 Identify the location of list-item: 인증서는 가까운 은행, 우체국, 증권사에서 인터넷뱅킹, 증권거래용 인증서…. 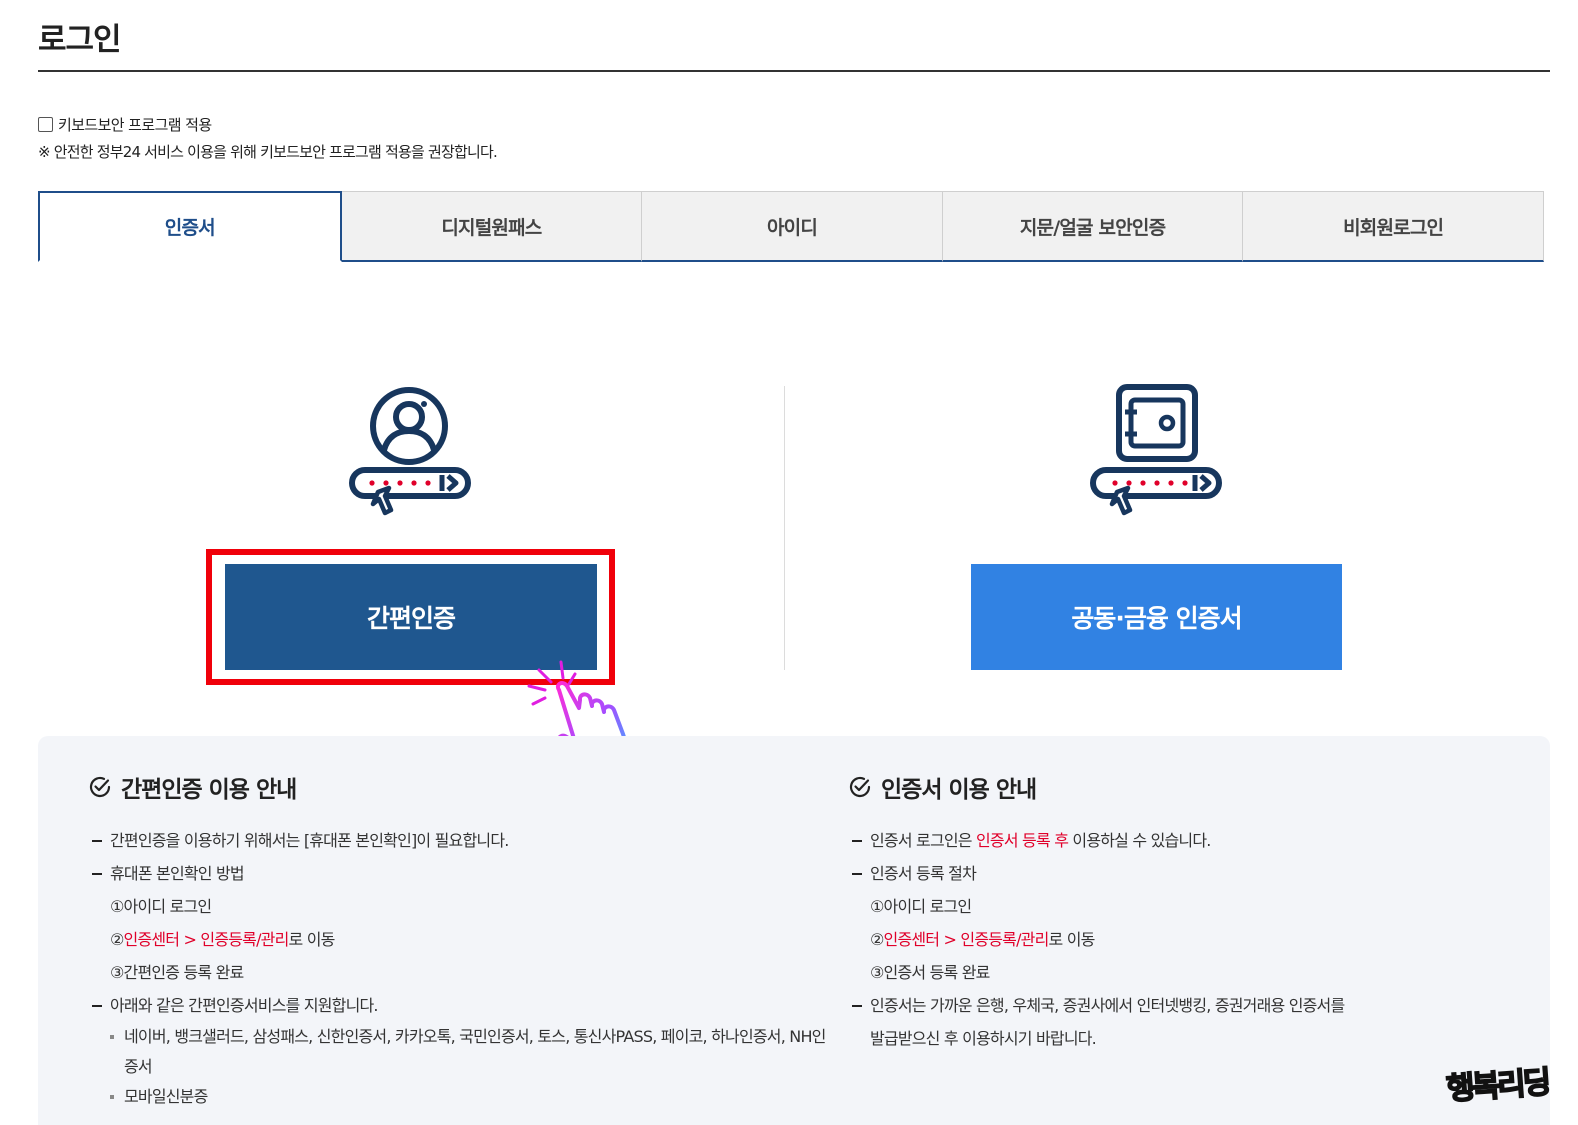
(1188, 1005).